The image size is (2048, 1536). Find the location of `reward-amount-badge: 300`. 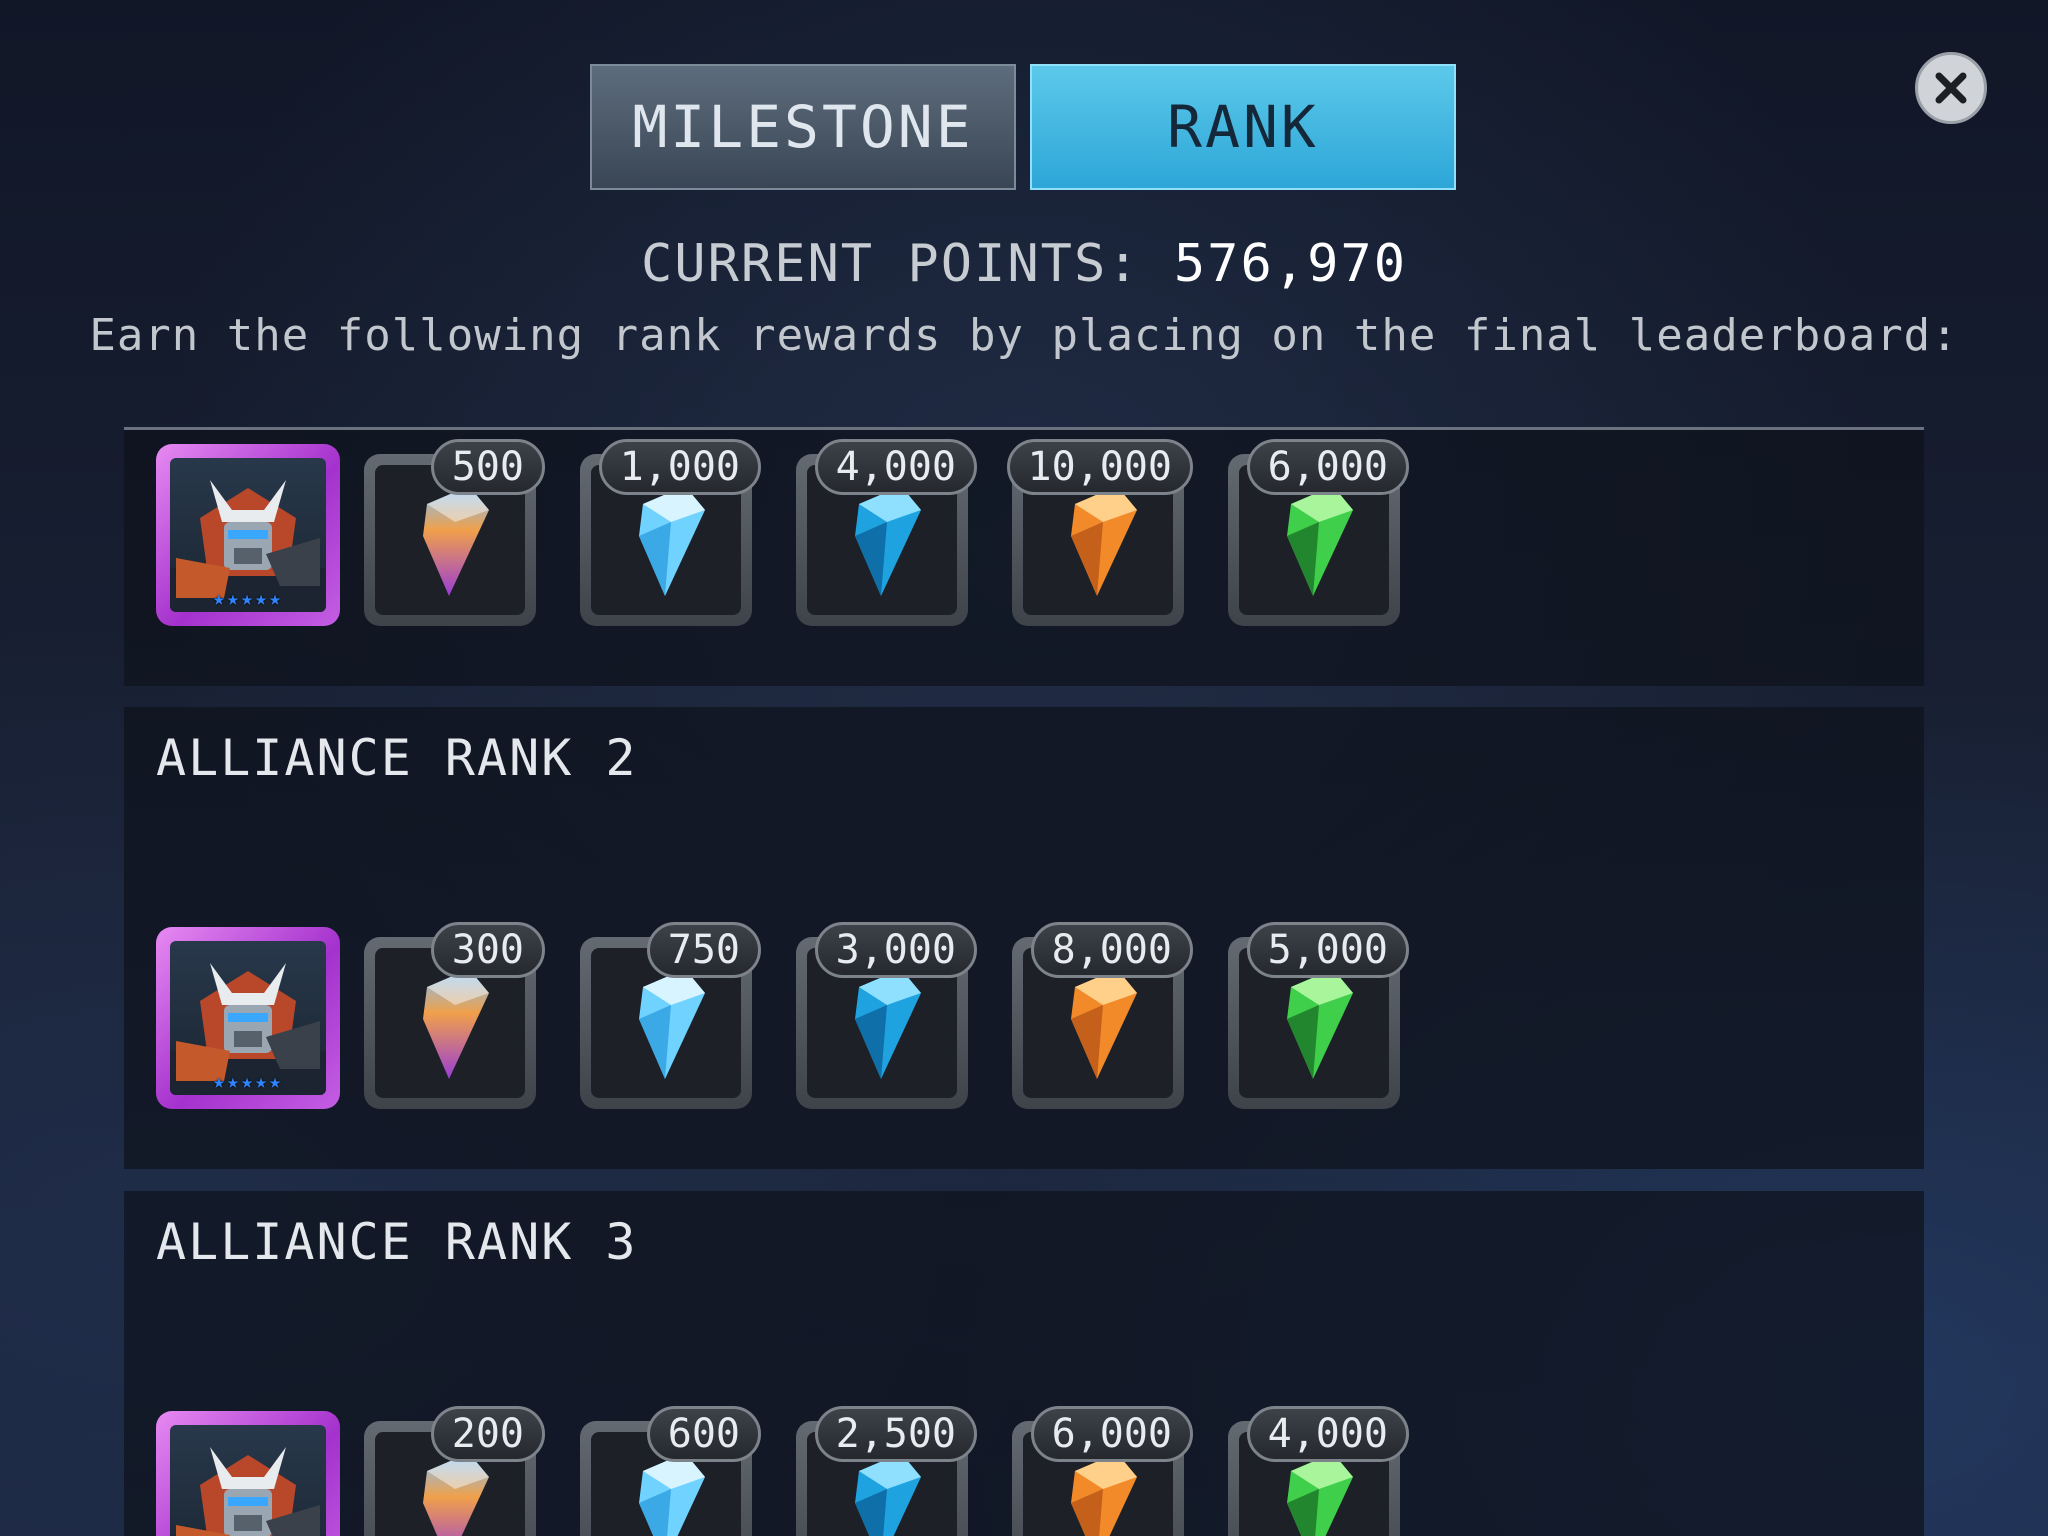

reward-amount-badge: 300 is located at coordinates (487, 950).